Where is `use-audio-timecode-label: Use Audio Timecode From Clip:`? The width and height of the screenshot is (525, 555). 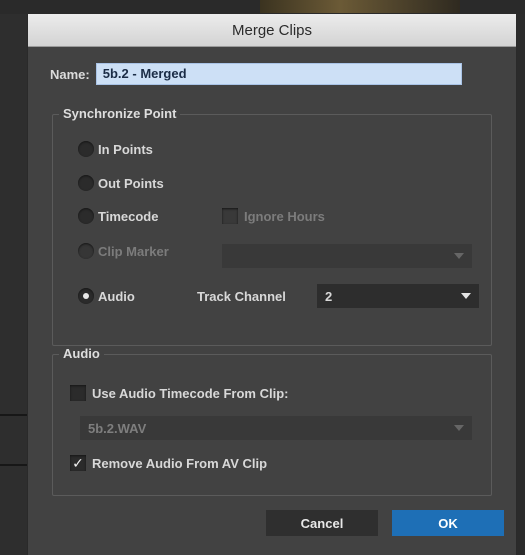
use-audio-timecode-label: Use Audio Timecode From Clip: is located at coordinates (190, 393).